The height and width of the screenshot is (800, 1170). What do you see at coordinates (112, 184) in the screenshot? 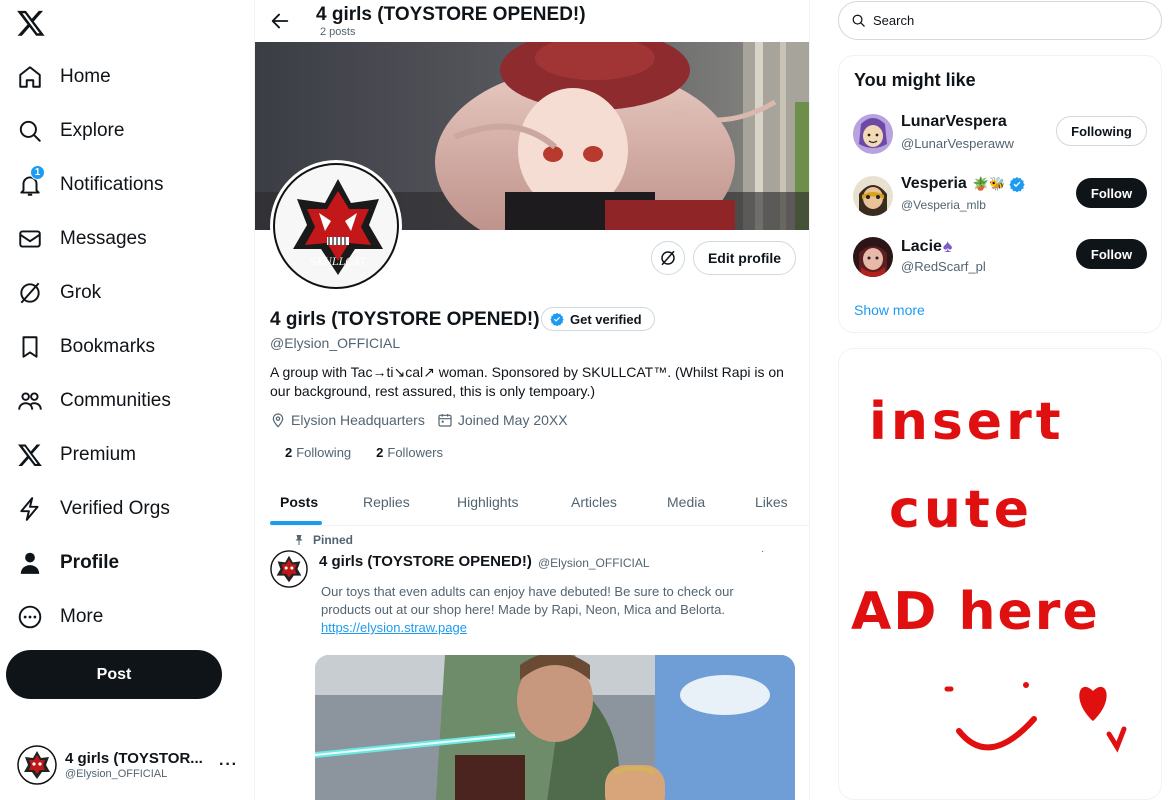
I see `nav-notifications-label: Notifications` at bounding box center [112, 184].